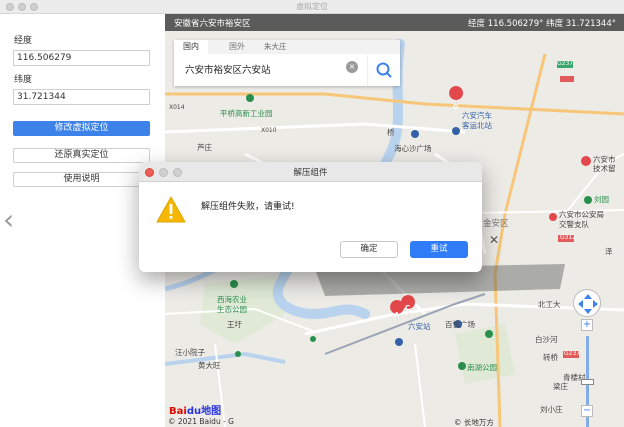  What do you see at coordinates (369, 249) in the screenshot?
I see `dialog-confirm-button: 确定` at bounding box center [369, 249].